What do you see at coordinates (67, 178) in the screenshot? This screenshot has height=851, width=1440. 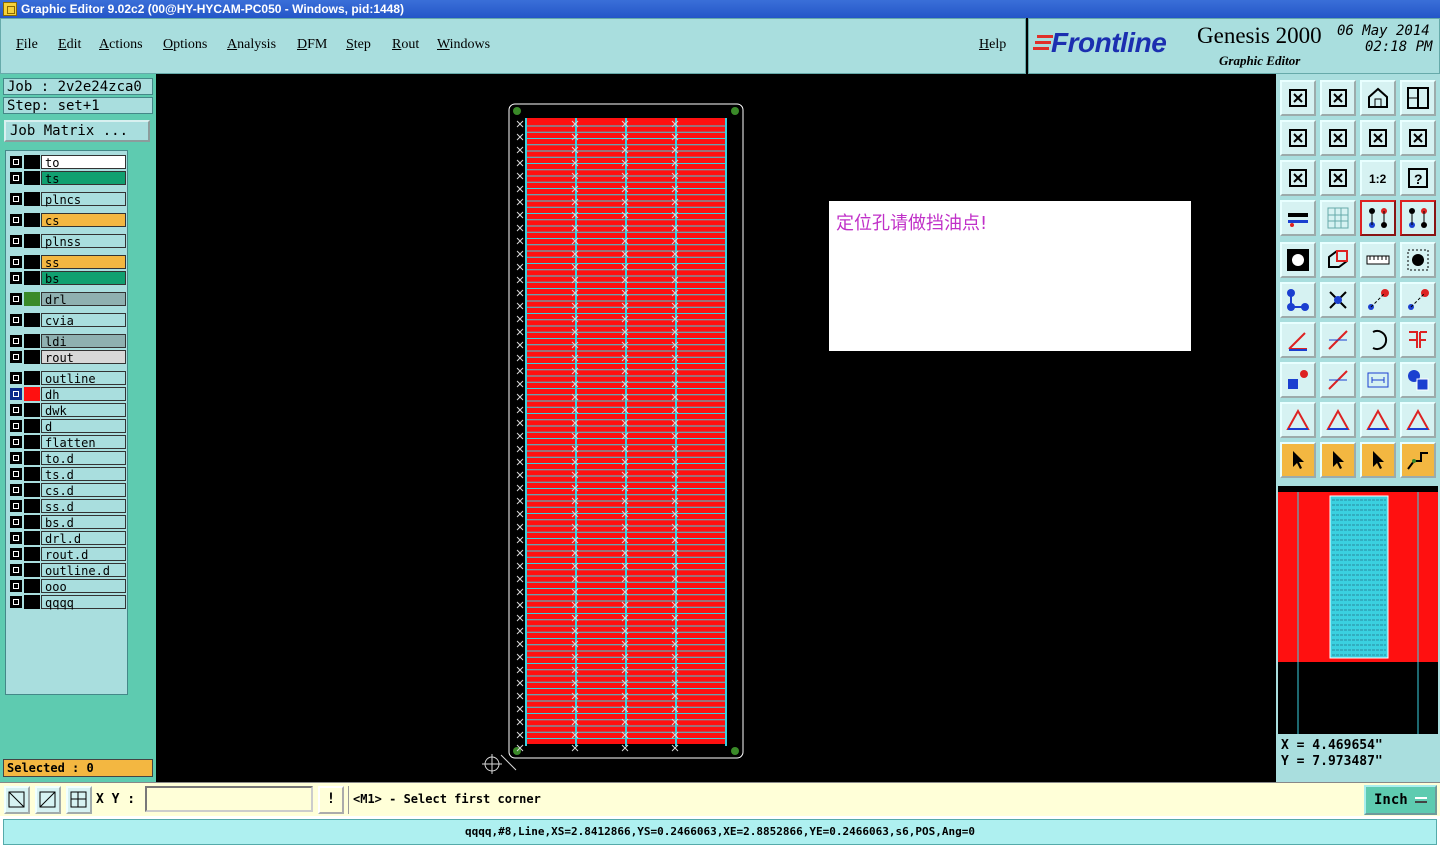 I see `layer-row-ts: ts` at bounding box center [67, 178].